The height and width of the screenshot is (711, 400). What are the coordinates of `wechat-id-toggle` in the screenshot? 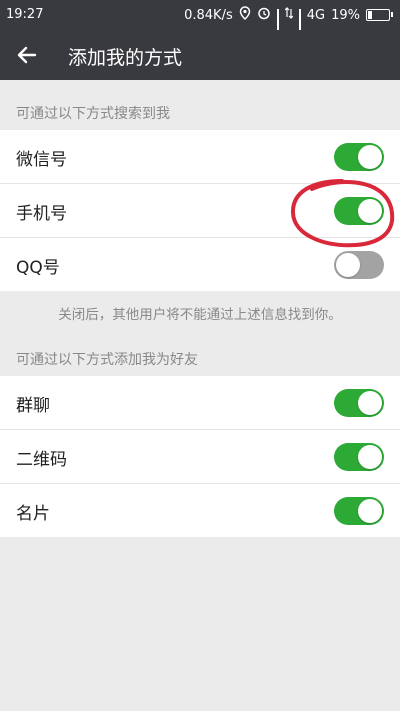 It's located at (359, 157).